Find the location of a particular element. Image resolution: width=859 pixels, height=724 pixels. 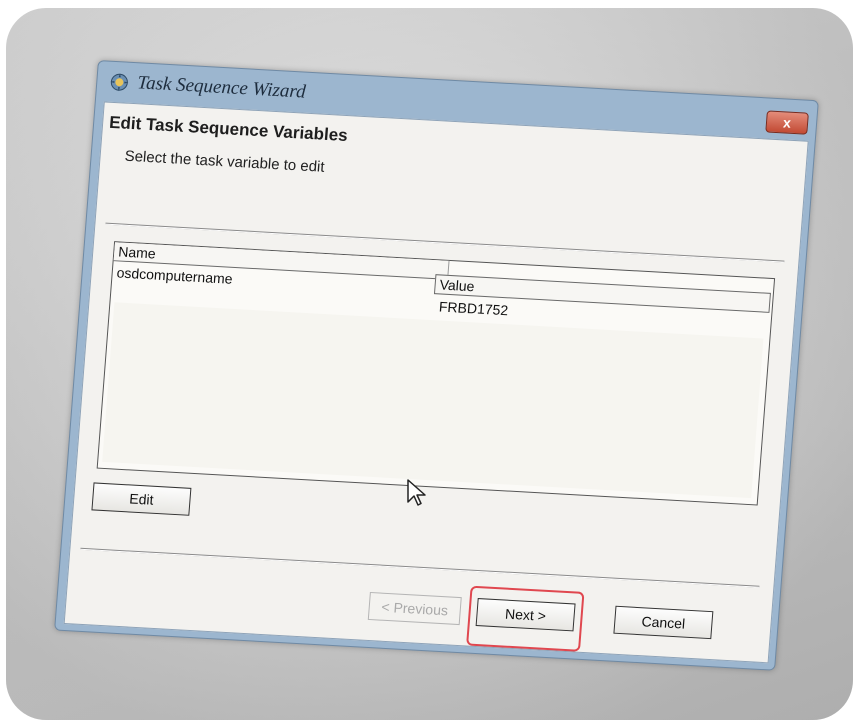

close-button: x is located at coordinates (787, 122).